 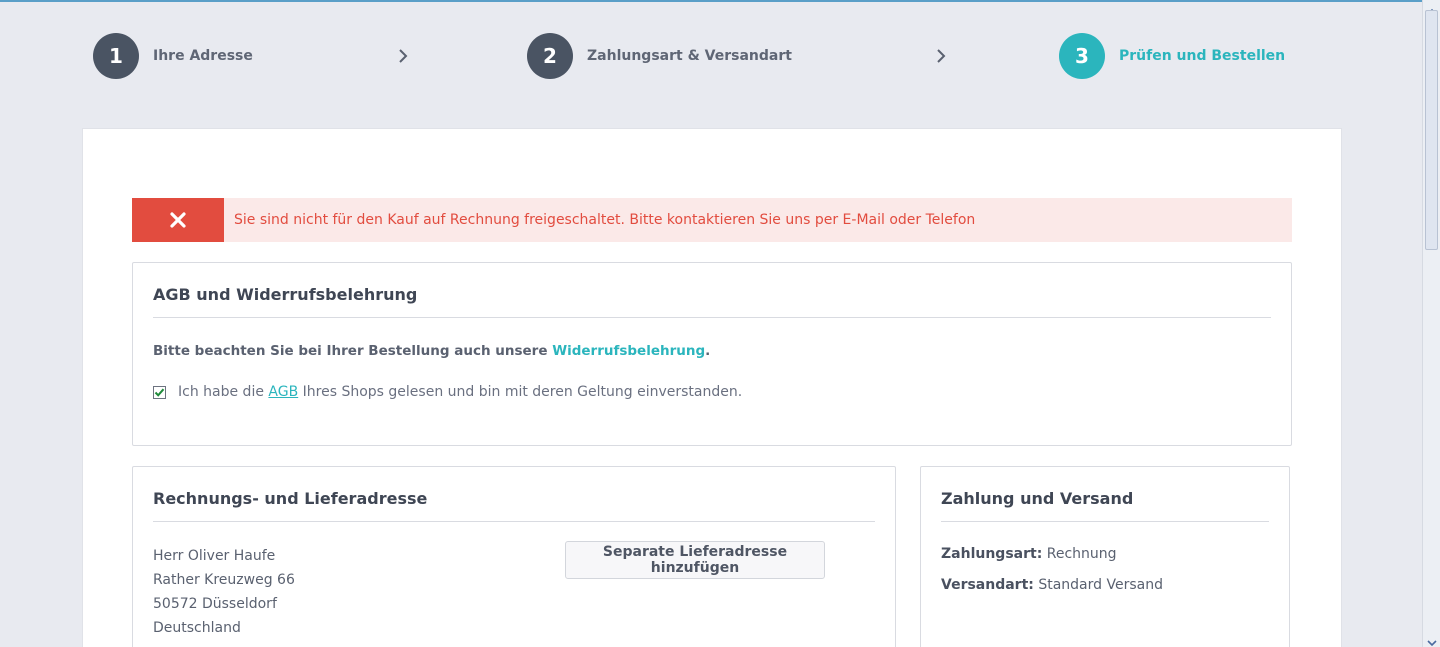 I want to click on step-payment-shipping: 2 Zahlungsart & Versandart, so click(x=659, y=56).